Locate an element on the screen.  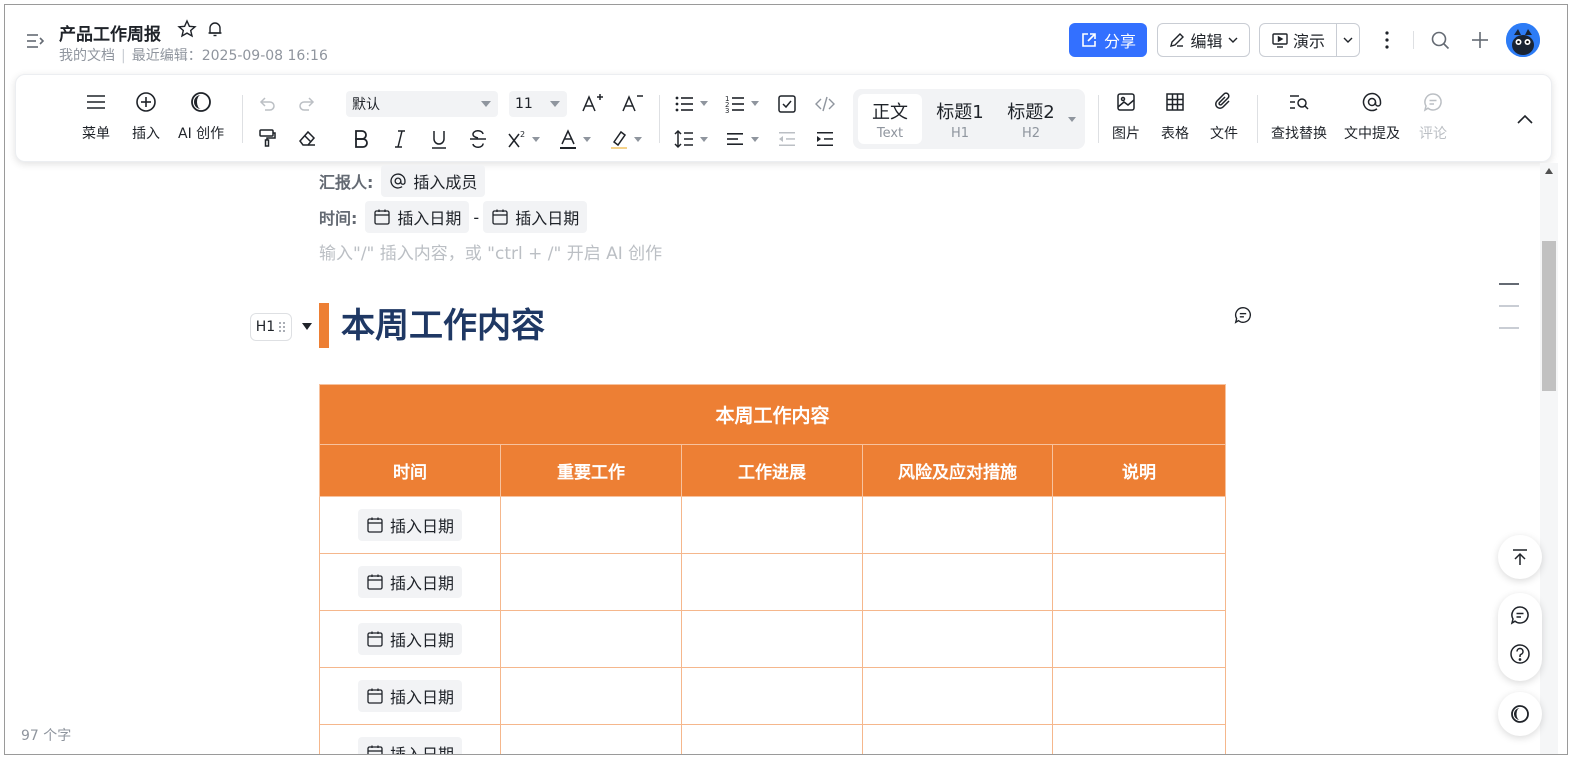
styles-more-icon is located at coordinates (1072, 119).